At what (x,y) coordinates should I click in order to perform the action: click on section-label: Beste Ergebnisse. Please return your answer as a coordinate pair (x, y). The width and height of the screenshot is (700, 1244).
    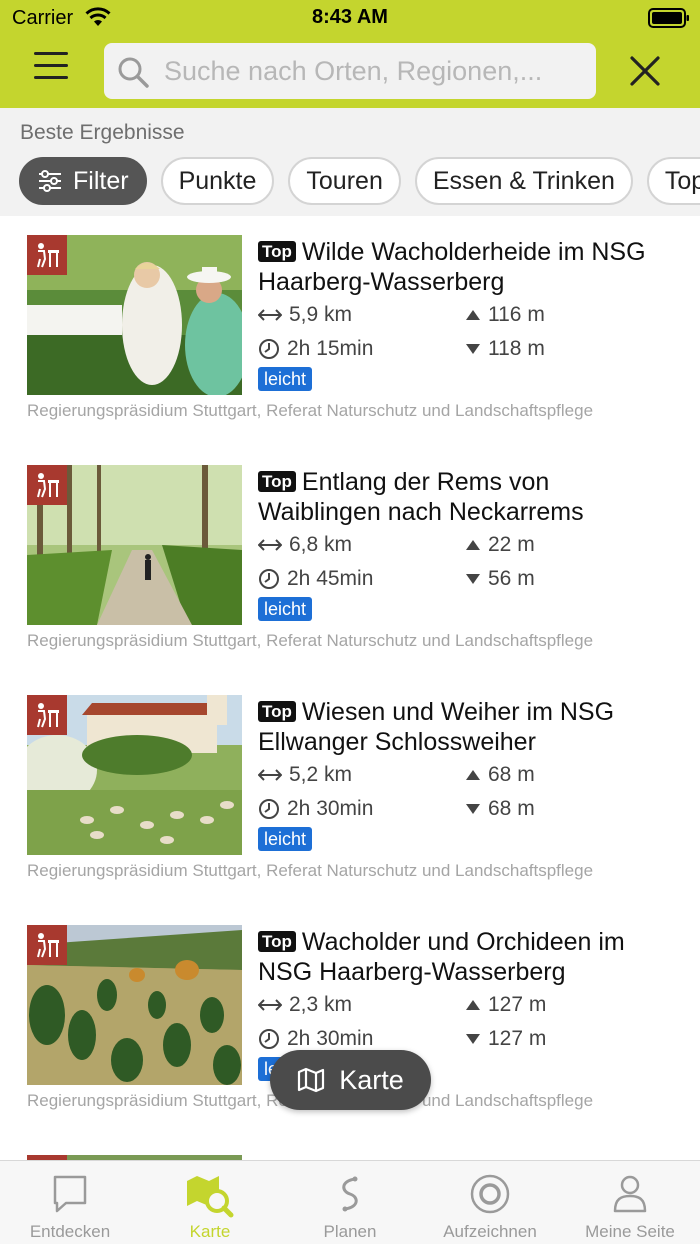
    Looking at the image, I should click on (102, 132).